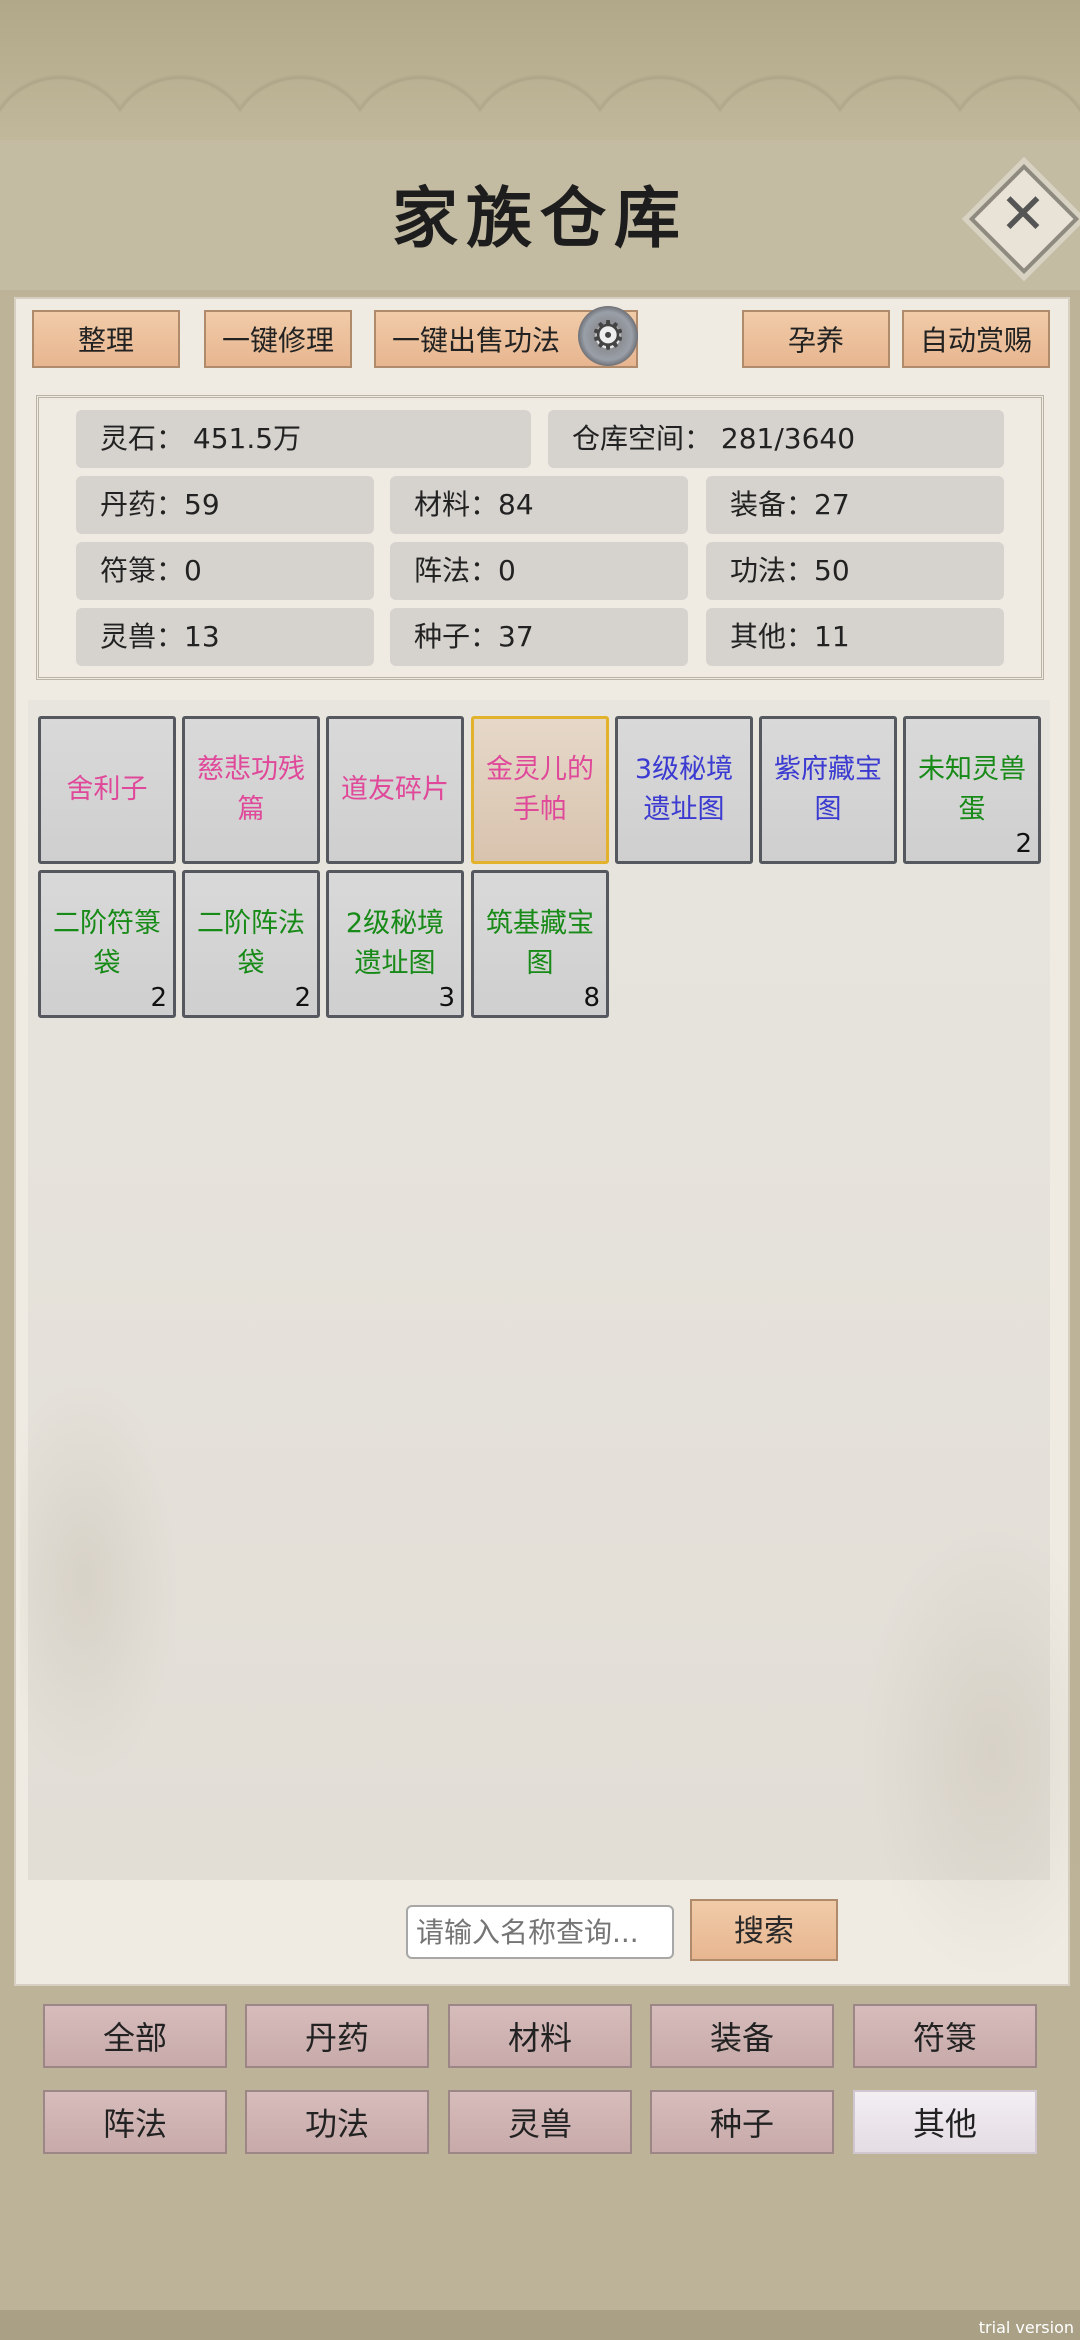  I want to click on item-label: 2级秘境遗址图, so click(395, 943).